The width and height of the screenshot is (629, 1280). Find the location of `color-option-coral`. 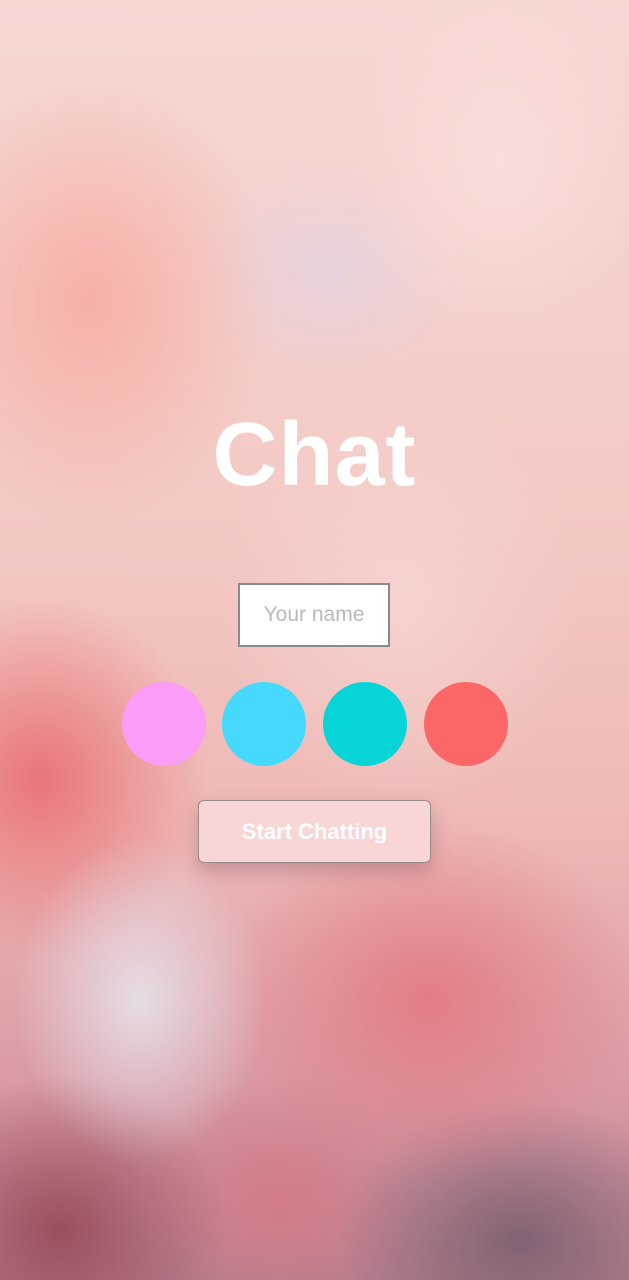

color-option-coral is located at coordinates (466, 724).